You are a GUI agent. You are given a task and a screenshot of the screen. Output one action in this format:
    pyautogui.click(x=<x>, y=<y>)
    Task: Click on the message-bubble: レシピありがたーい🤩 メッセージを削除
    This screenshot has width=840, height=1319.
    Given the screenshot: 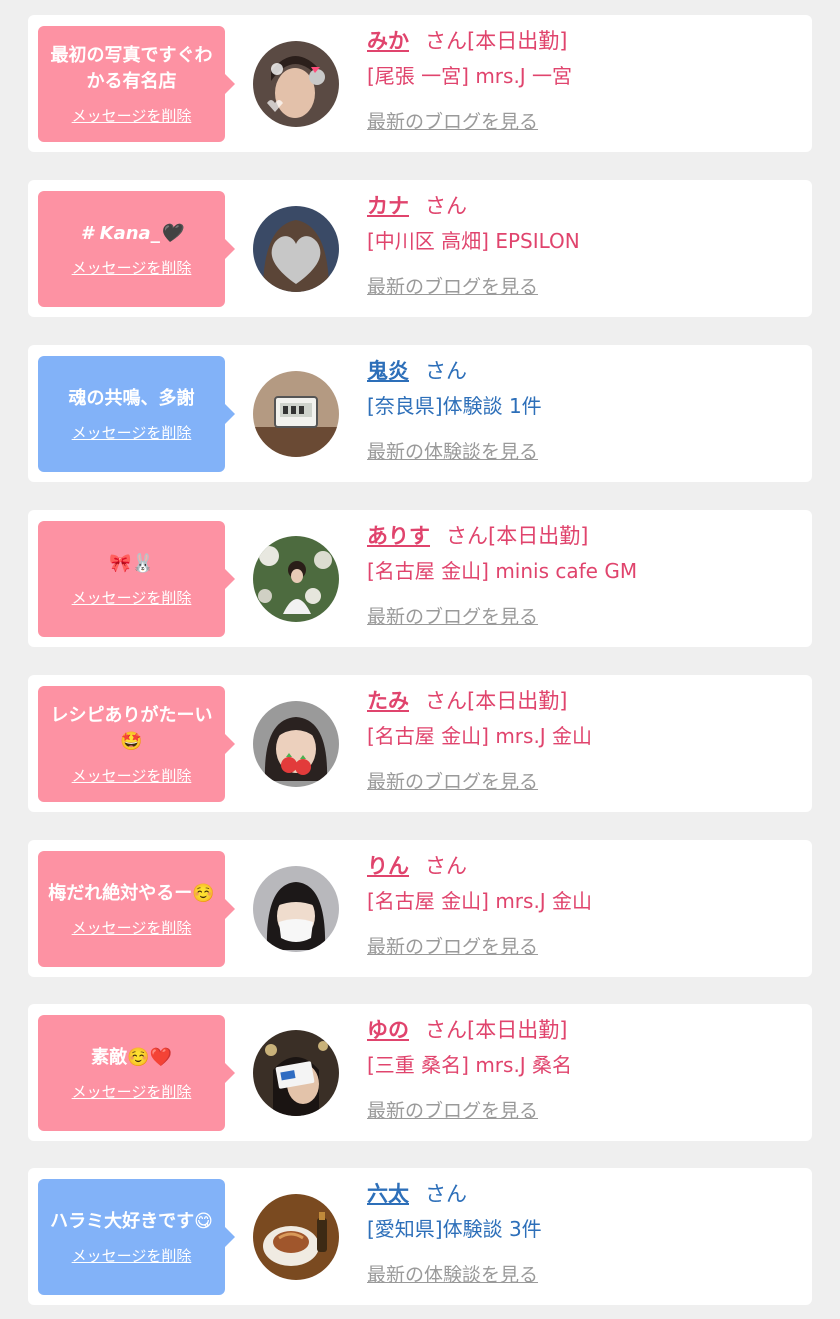 What is the action you would take?
    pyautogui.click(x=136, y=744)
    